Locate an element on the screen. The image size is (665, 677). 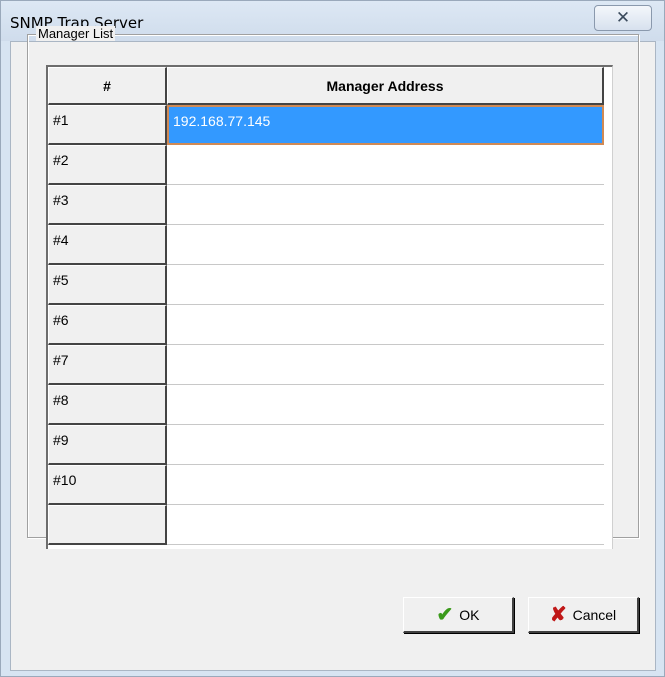
column-header-number: # is located at coordinates (107, 86).